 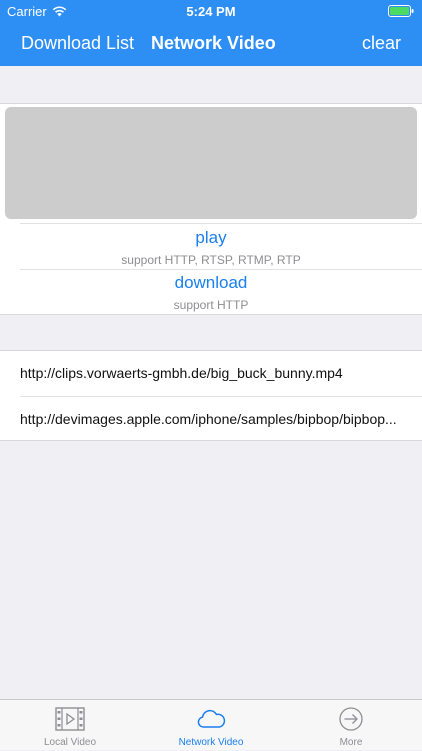 I want to click on clear-button: clear, so click(x=381, y=43).